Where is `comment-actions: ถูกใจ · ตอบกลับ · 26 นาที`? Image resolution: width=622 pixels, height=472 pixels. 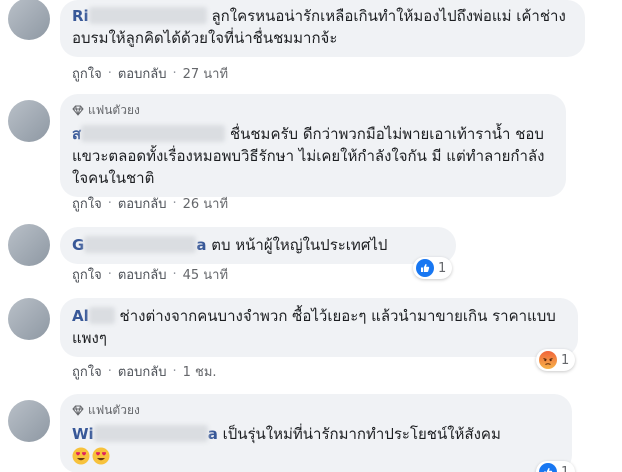
comment-actions: ถูกใจ · ตอบกลับ · 26 นาที is located at coordinates (150, 203).